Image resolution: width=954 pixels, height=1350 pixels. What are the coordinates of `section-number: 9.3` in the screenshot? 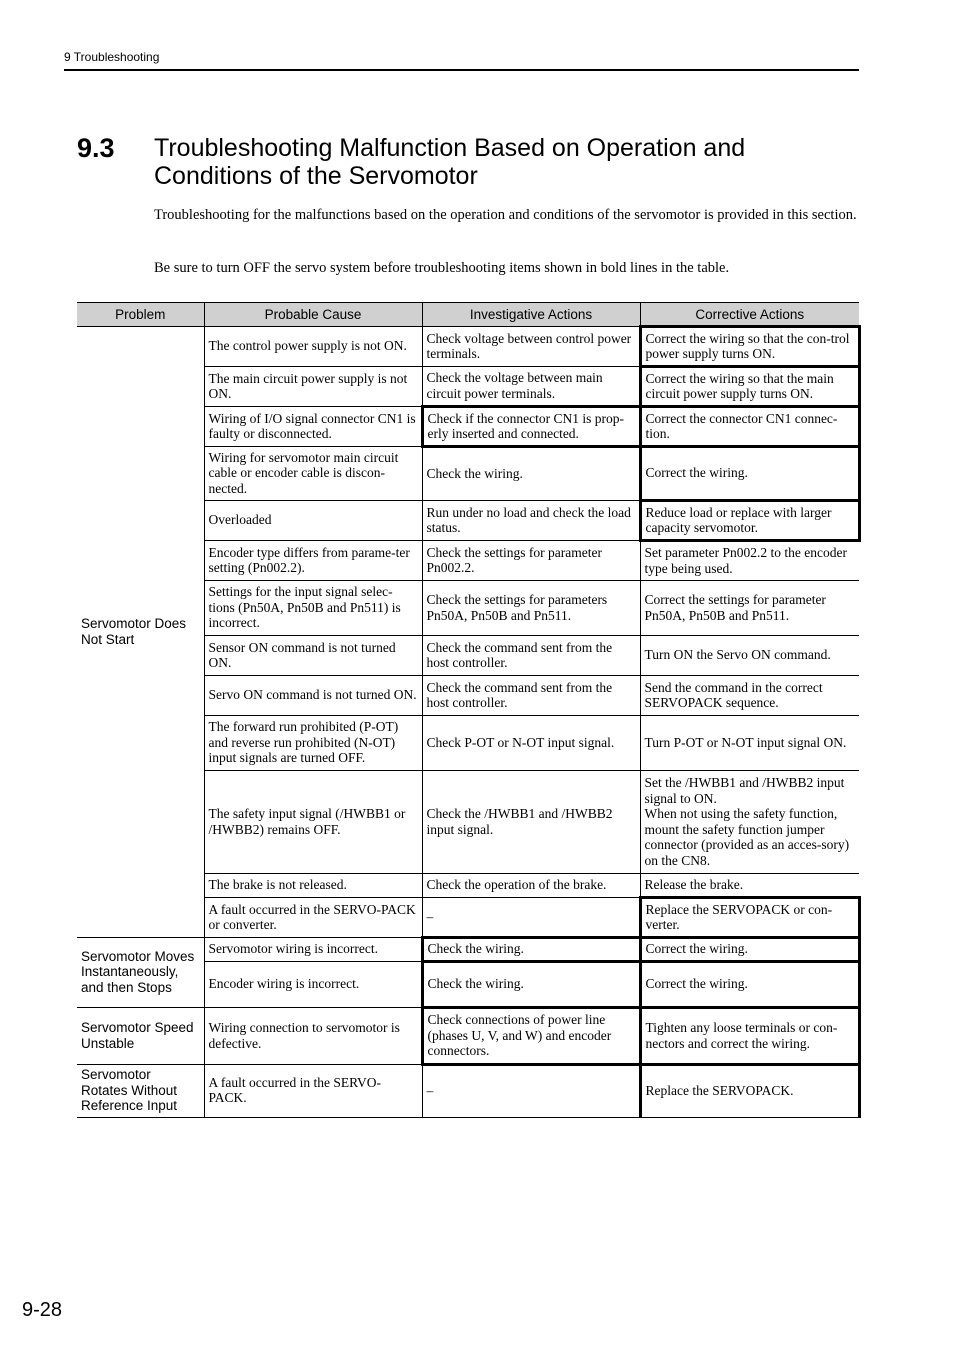 It's located at (96, 148).